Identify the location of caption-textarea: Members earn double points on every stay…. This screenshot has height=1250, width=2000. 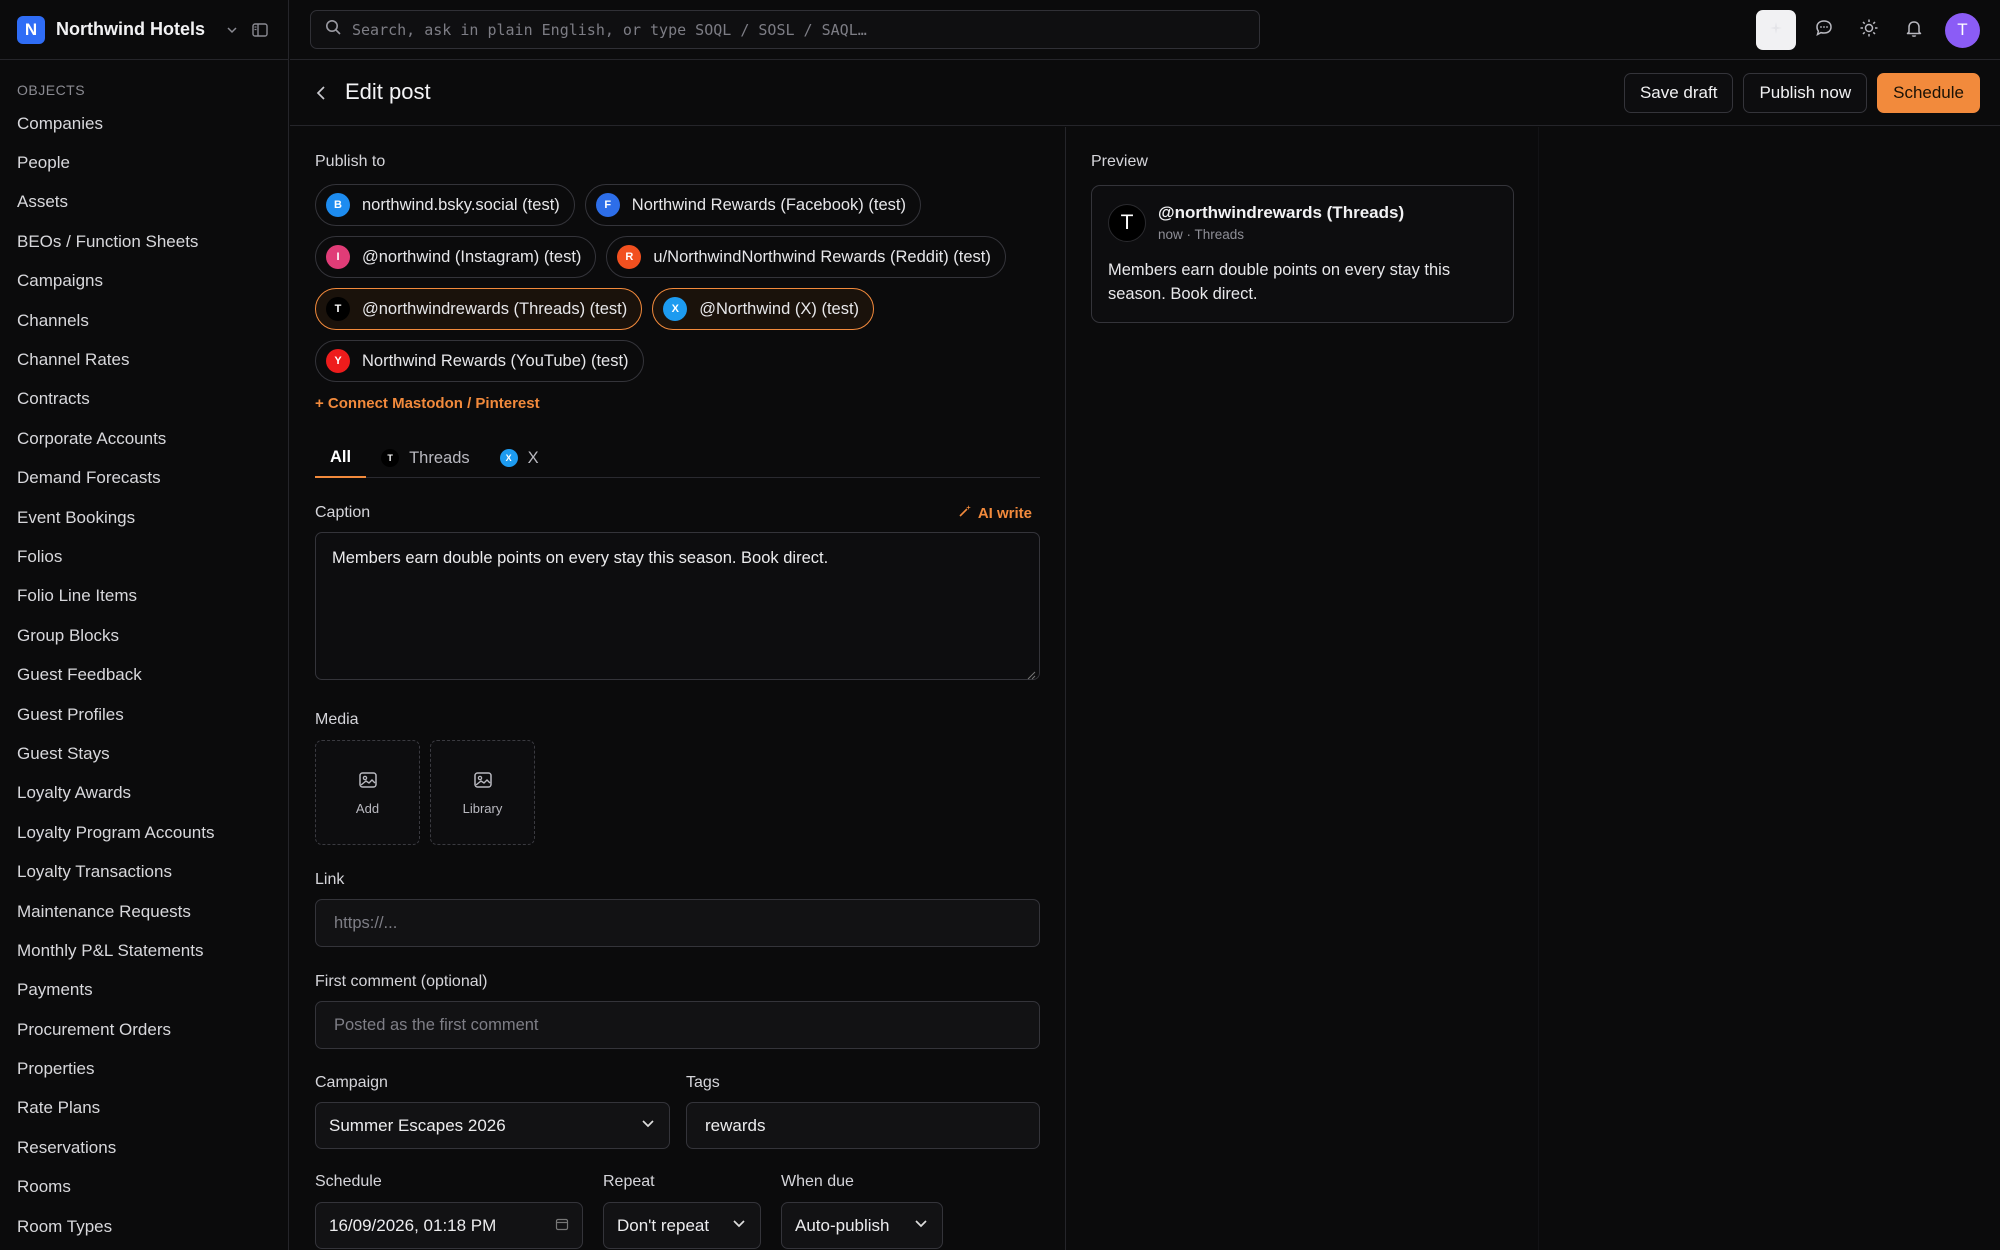
(677, 606).